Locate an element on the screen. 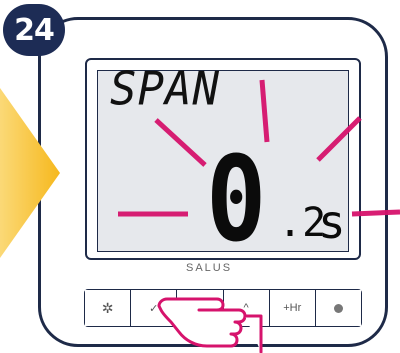 The height and width of the screenshot is (353, 400). ray-upper-left is located at coordinates (180, 142).